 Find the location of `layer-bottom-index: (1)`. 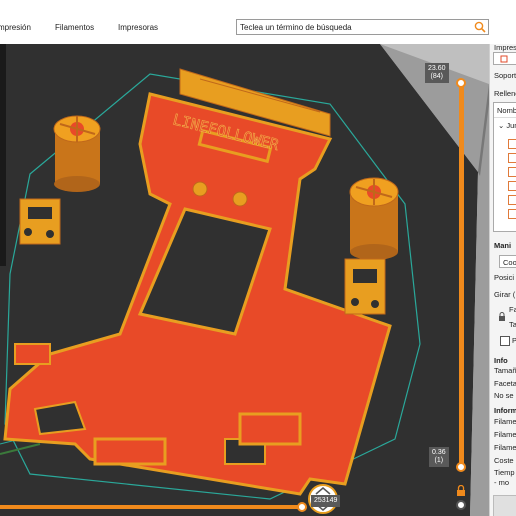

layer-bottom-index: (1) is located at coordinates (439, 460).